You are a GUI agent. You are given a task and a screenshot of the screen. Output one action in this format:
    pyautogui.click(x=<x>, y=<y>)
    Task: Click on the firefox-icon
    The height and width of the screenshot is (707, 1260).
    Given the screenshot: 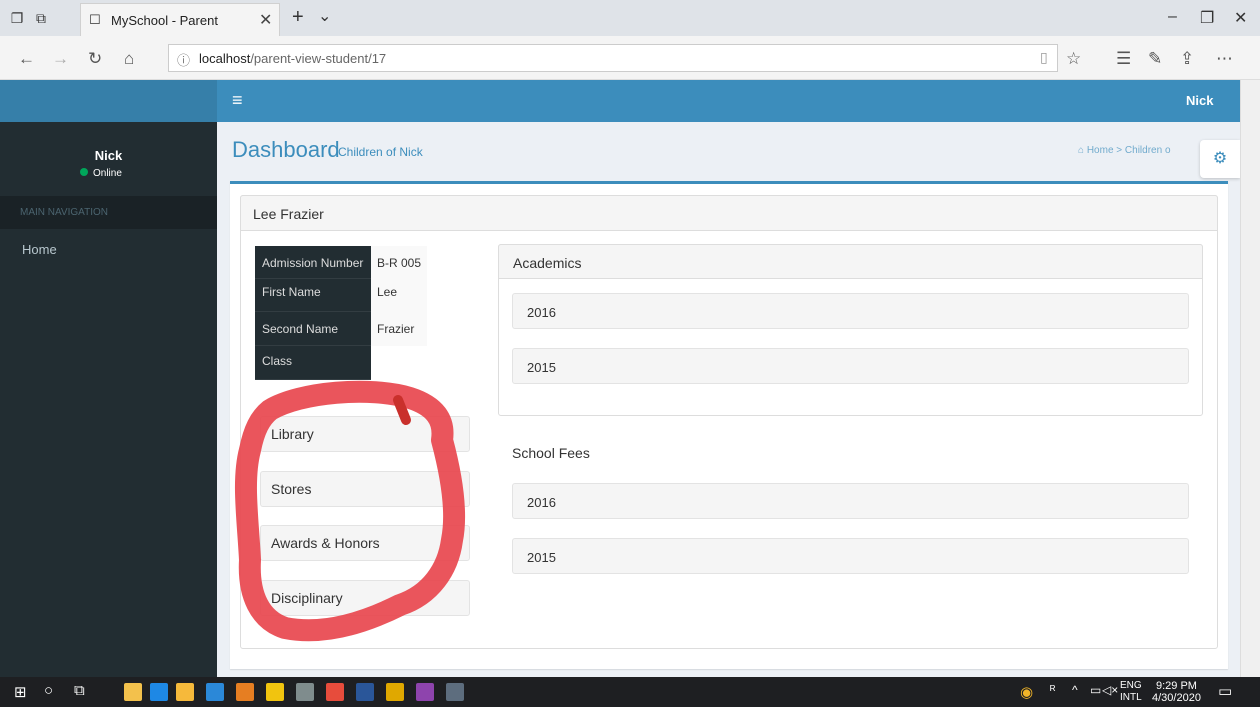 What is the action you would take?
    pyautogui.click(x=335, y=692)
    